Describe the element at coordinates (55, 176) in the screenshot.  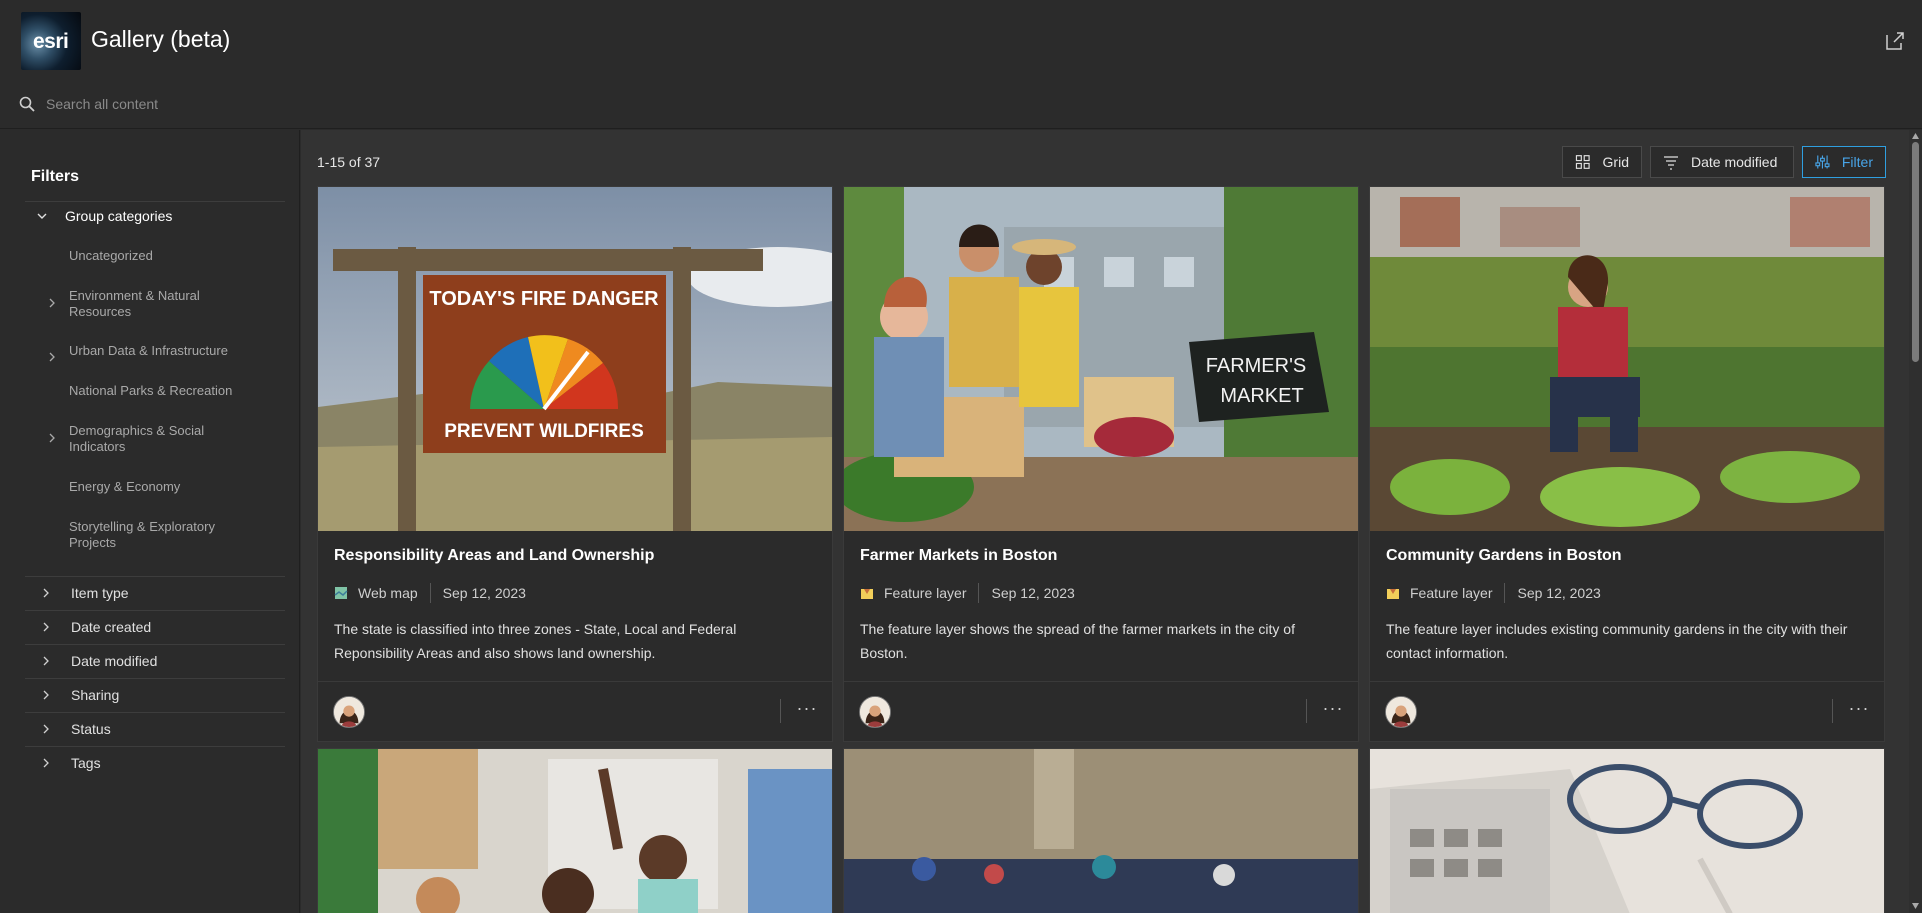
I see `filters-title: Filters` at that location.